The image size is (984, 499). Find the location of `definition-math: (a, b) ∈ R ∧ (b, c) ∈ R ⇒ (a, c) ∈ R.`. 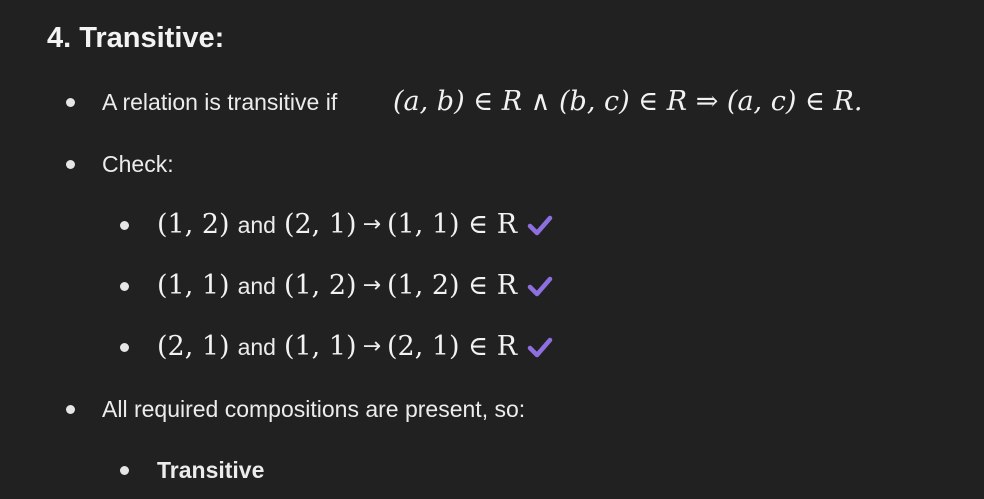

definition-math: (a, b) ∈ R ∧ (b, c) ∈ R ⇒ (a, c) ∈ R. is located at coordinates (628, 101).